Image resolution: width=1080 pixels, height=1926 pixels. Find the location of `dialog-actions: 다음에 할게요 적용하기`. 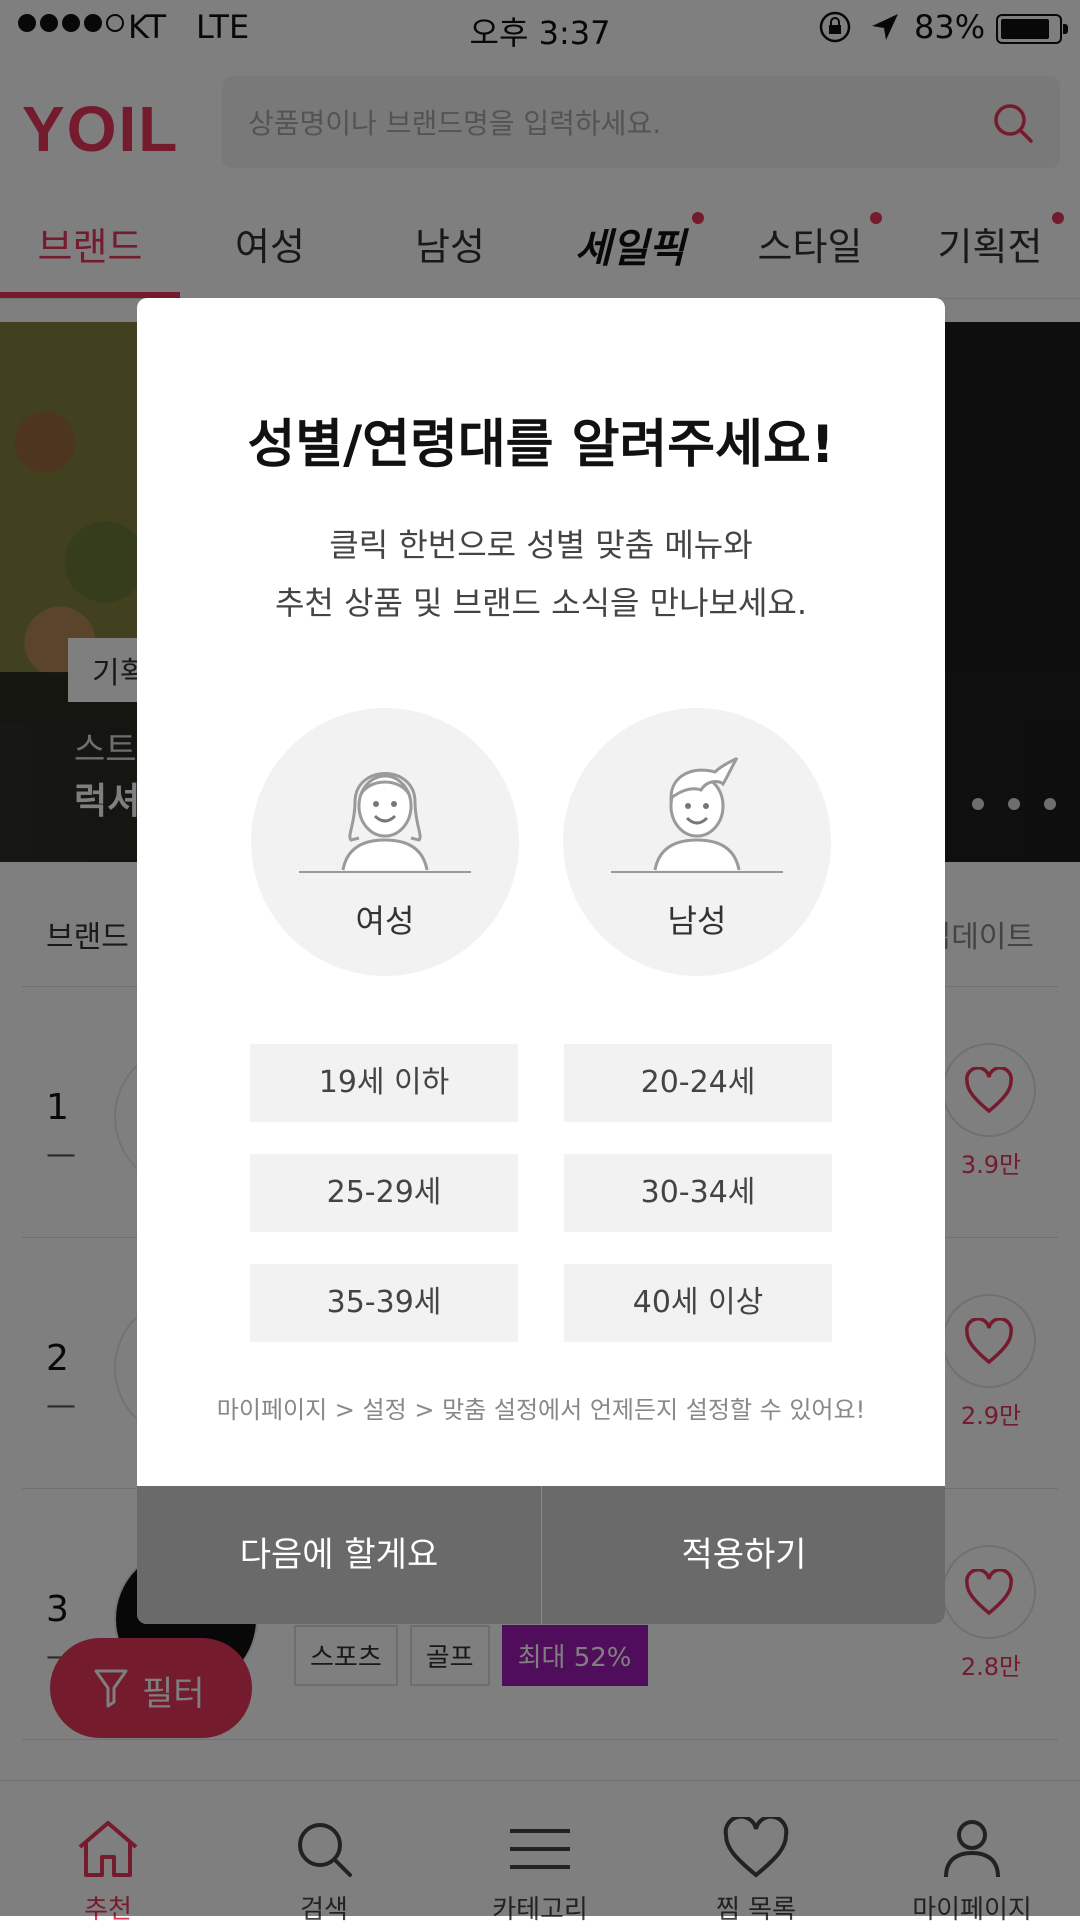

dialog-actions: 다음에 할게요 적용하기 is located at coordinates (541, 1555).